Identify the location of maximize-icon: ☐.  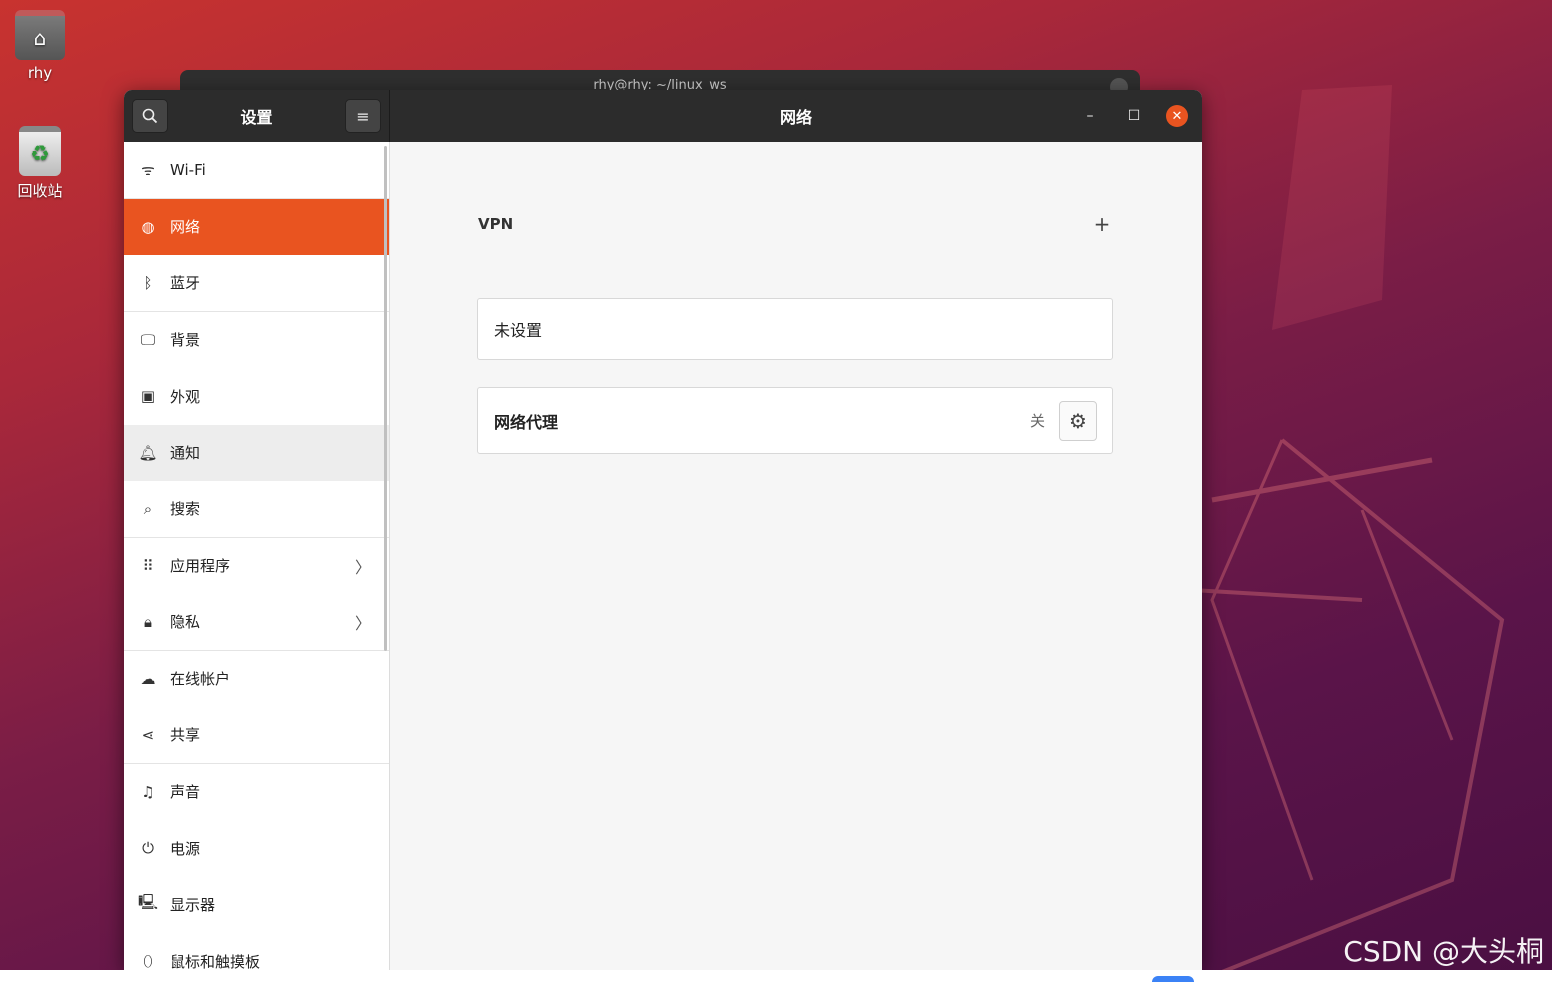
(1134, 116).